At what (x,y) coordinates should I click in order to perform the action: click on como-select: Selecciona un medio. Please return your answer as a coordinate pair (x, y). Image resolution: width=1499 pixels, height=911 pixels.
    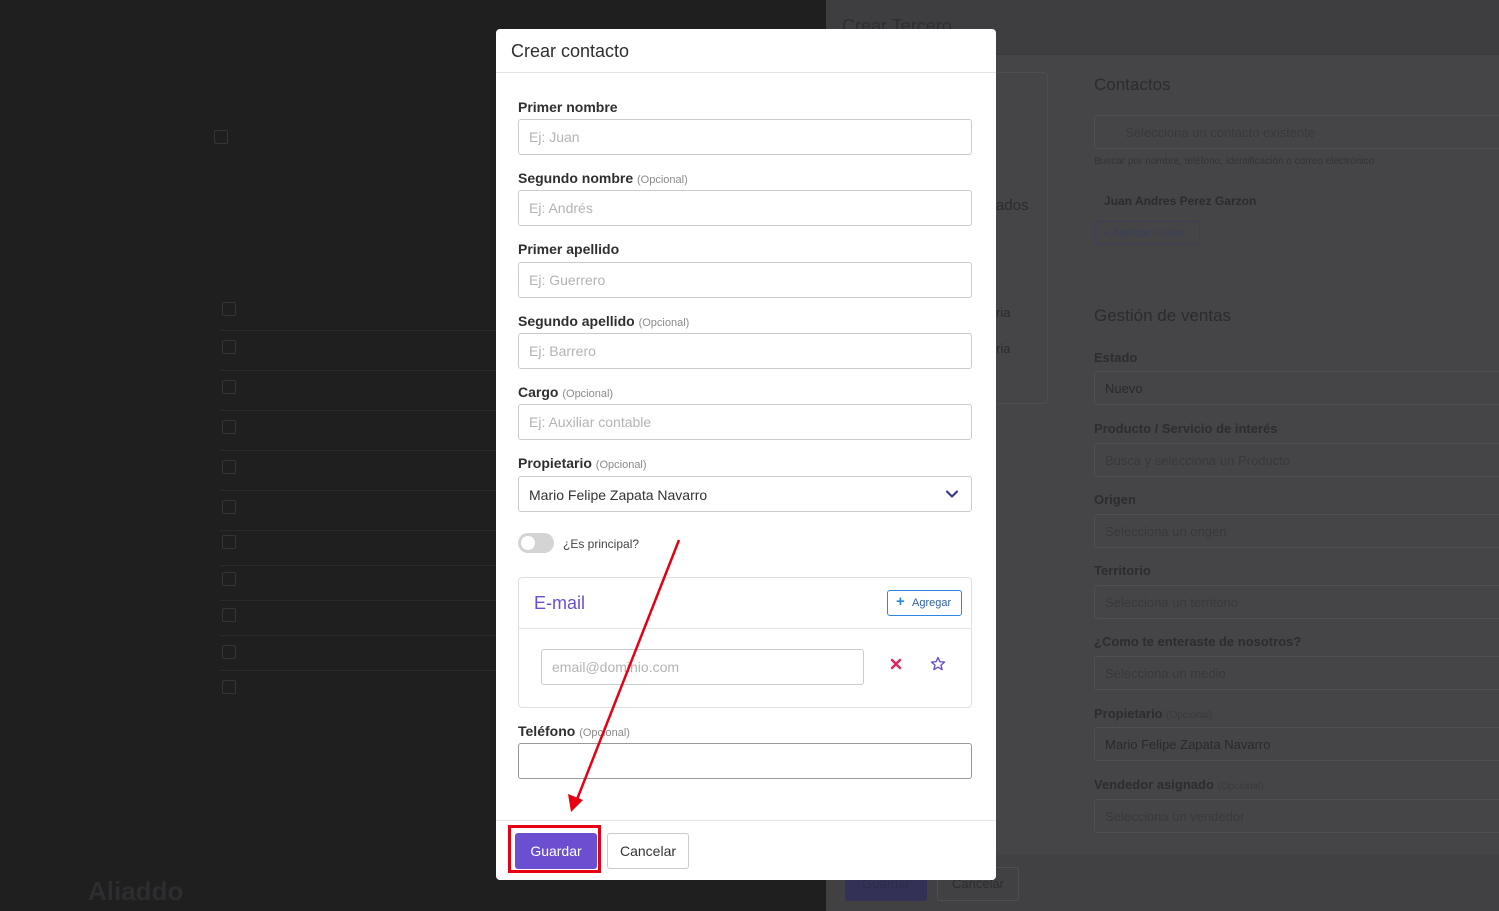
    Looking at the image, I should click on (1296, 673).